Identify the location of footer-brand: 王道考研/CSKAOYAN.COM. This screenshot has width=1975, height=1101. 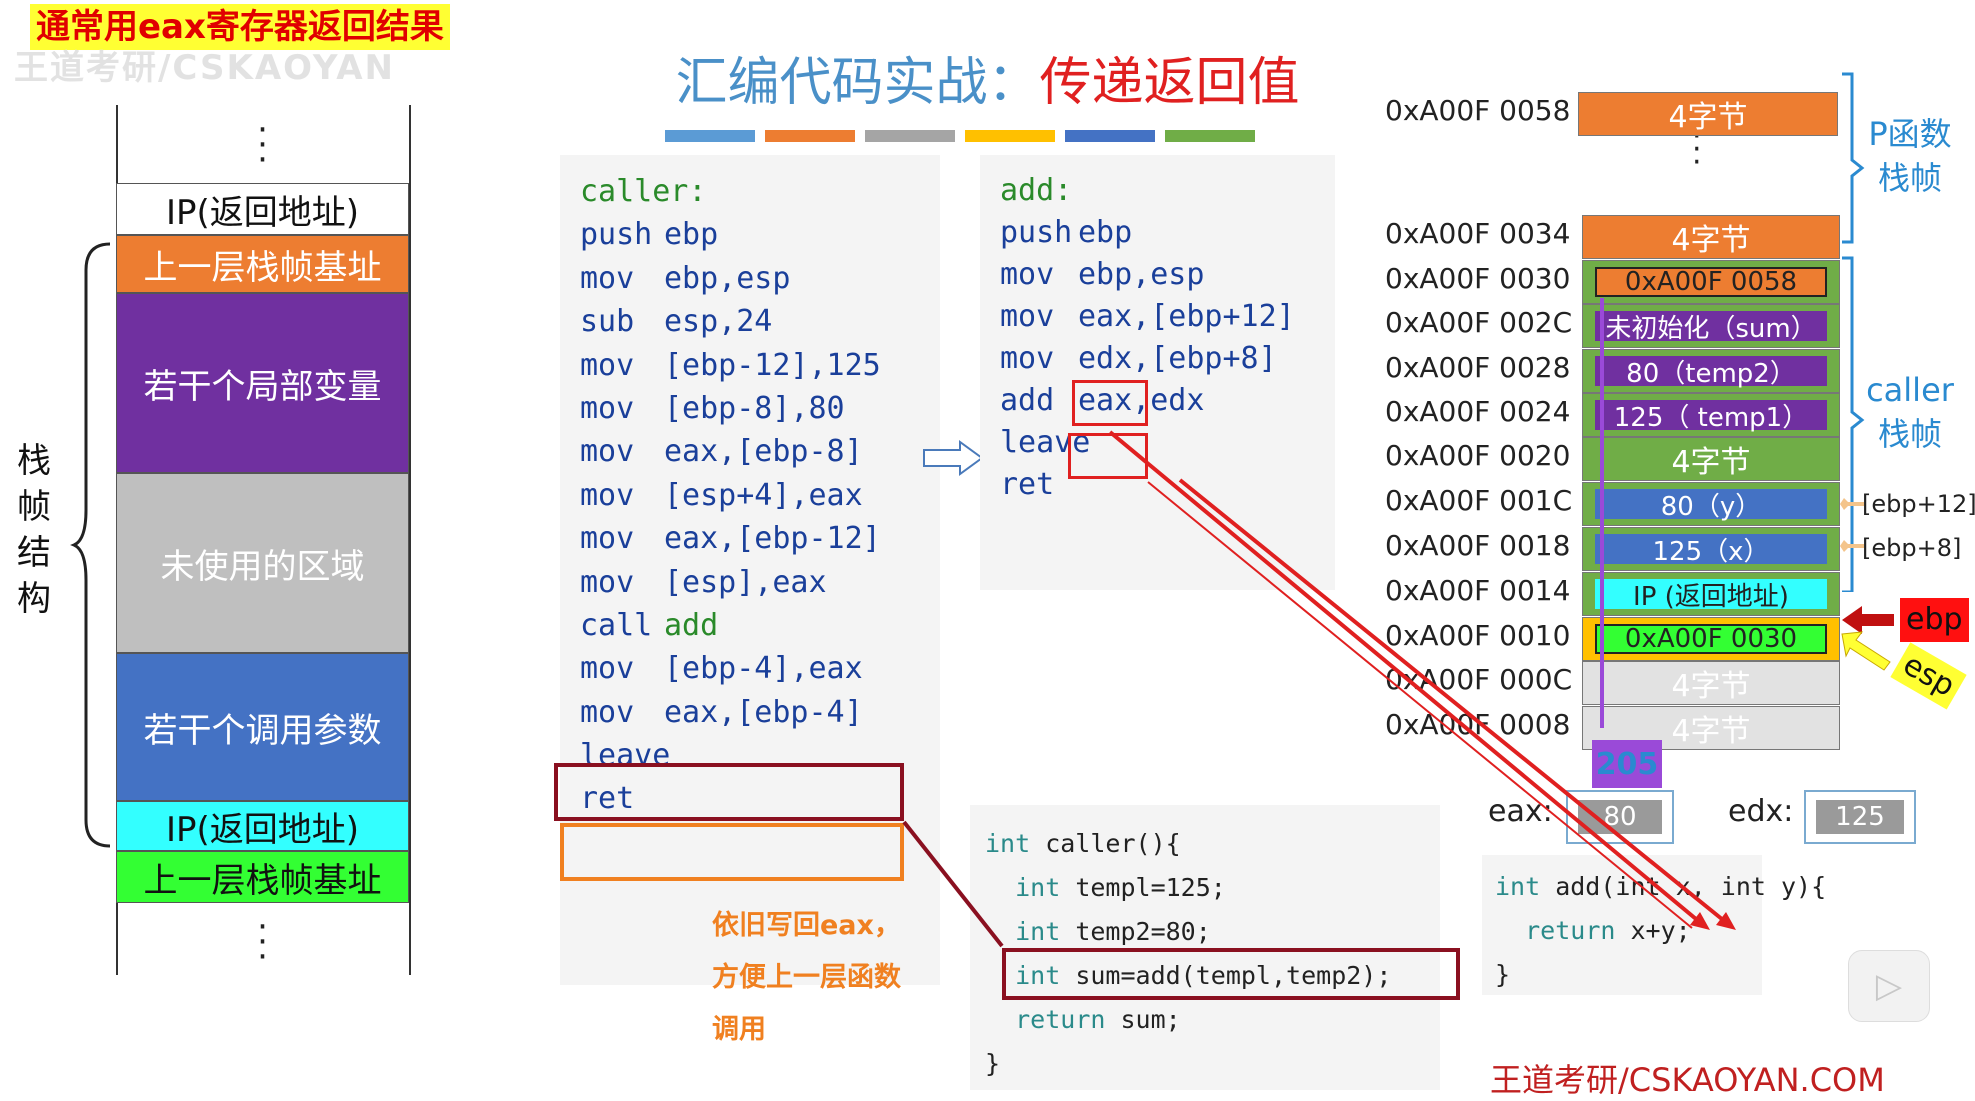
(1687, 1080).